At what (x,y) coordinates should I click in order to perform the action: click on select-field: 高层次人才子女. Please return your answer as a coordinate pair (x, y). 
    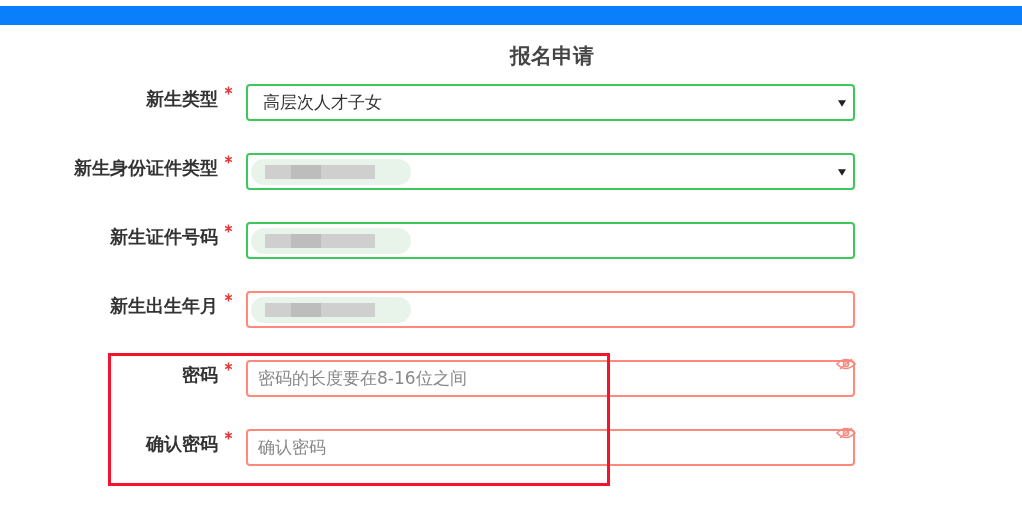
    Looking at the image, I should click on (550, 102).